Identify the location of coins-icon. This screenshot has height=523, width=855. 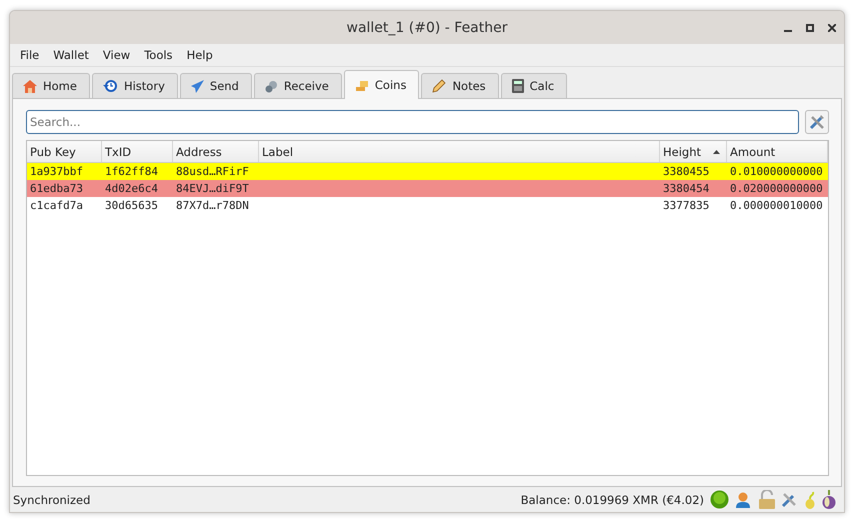
(361, 85).